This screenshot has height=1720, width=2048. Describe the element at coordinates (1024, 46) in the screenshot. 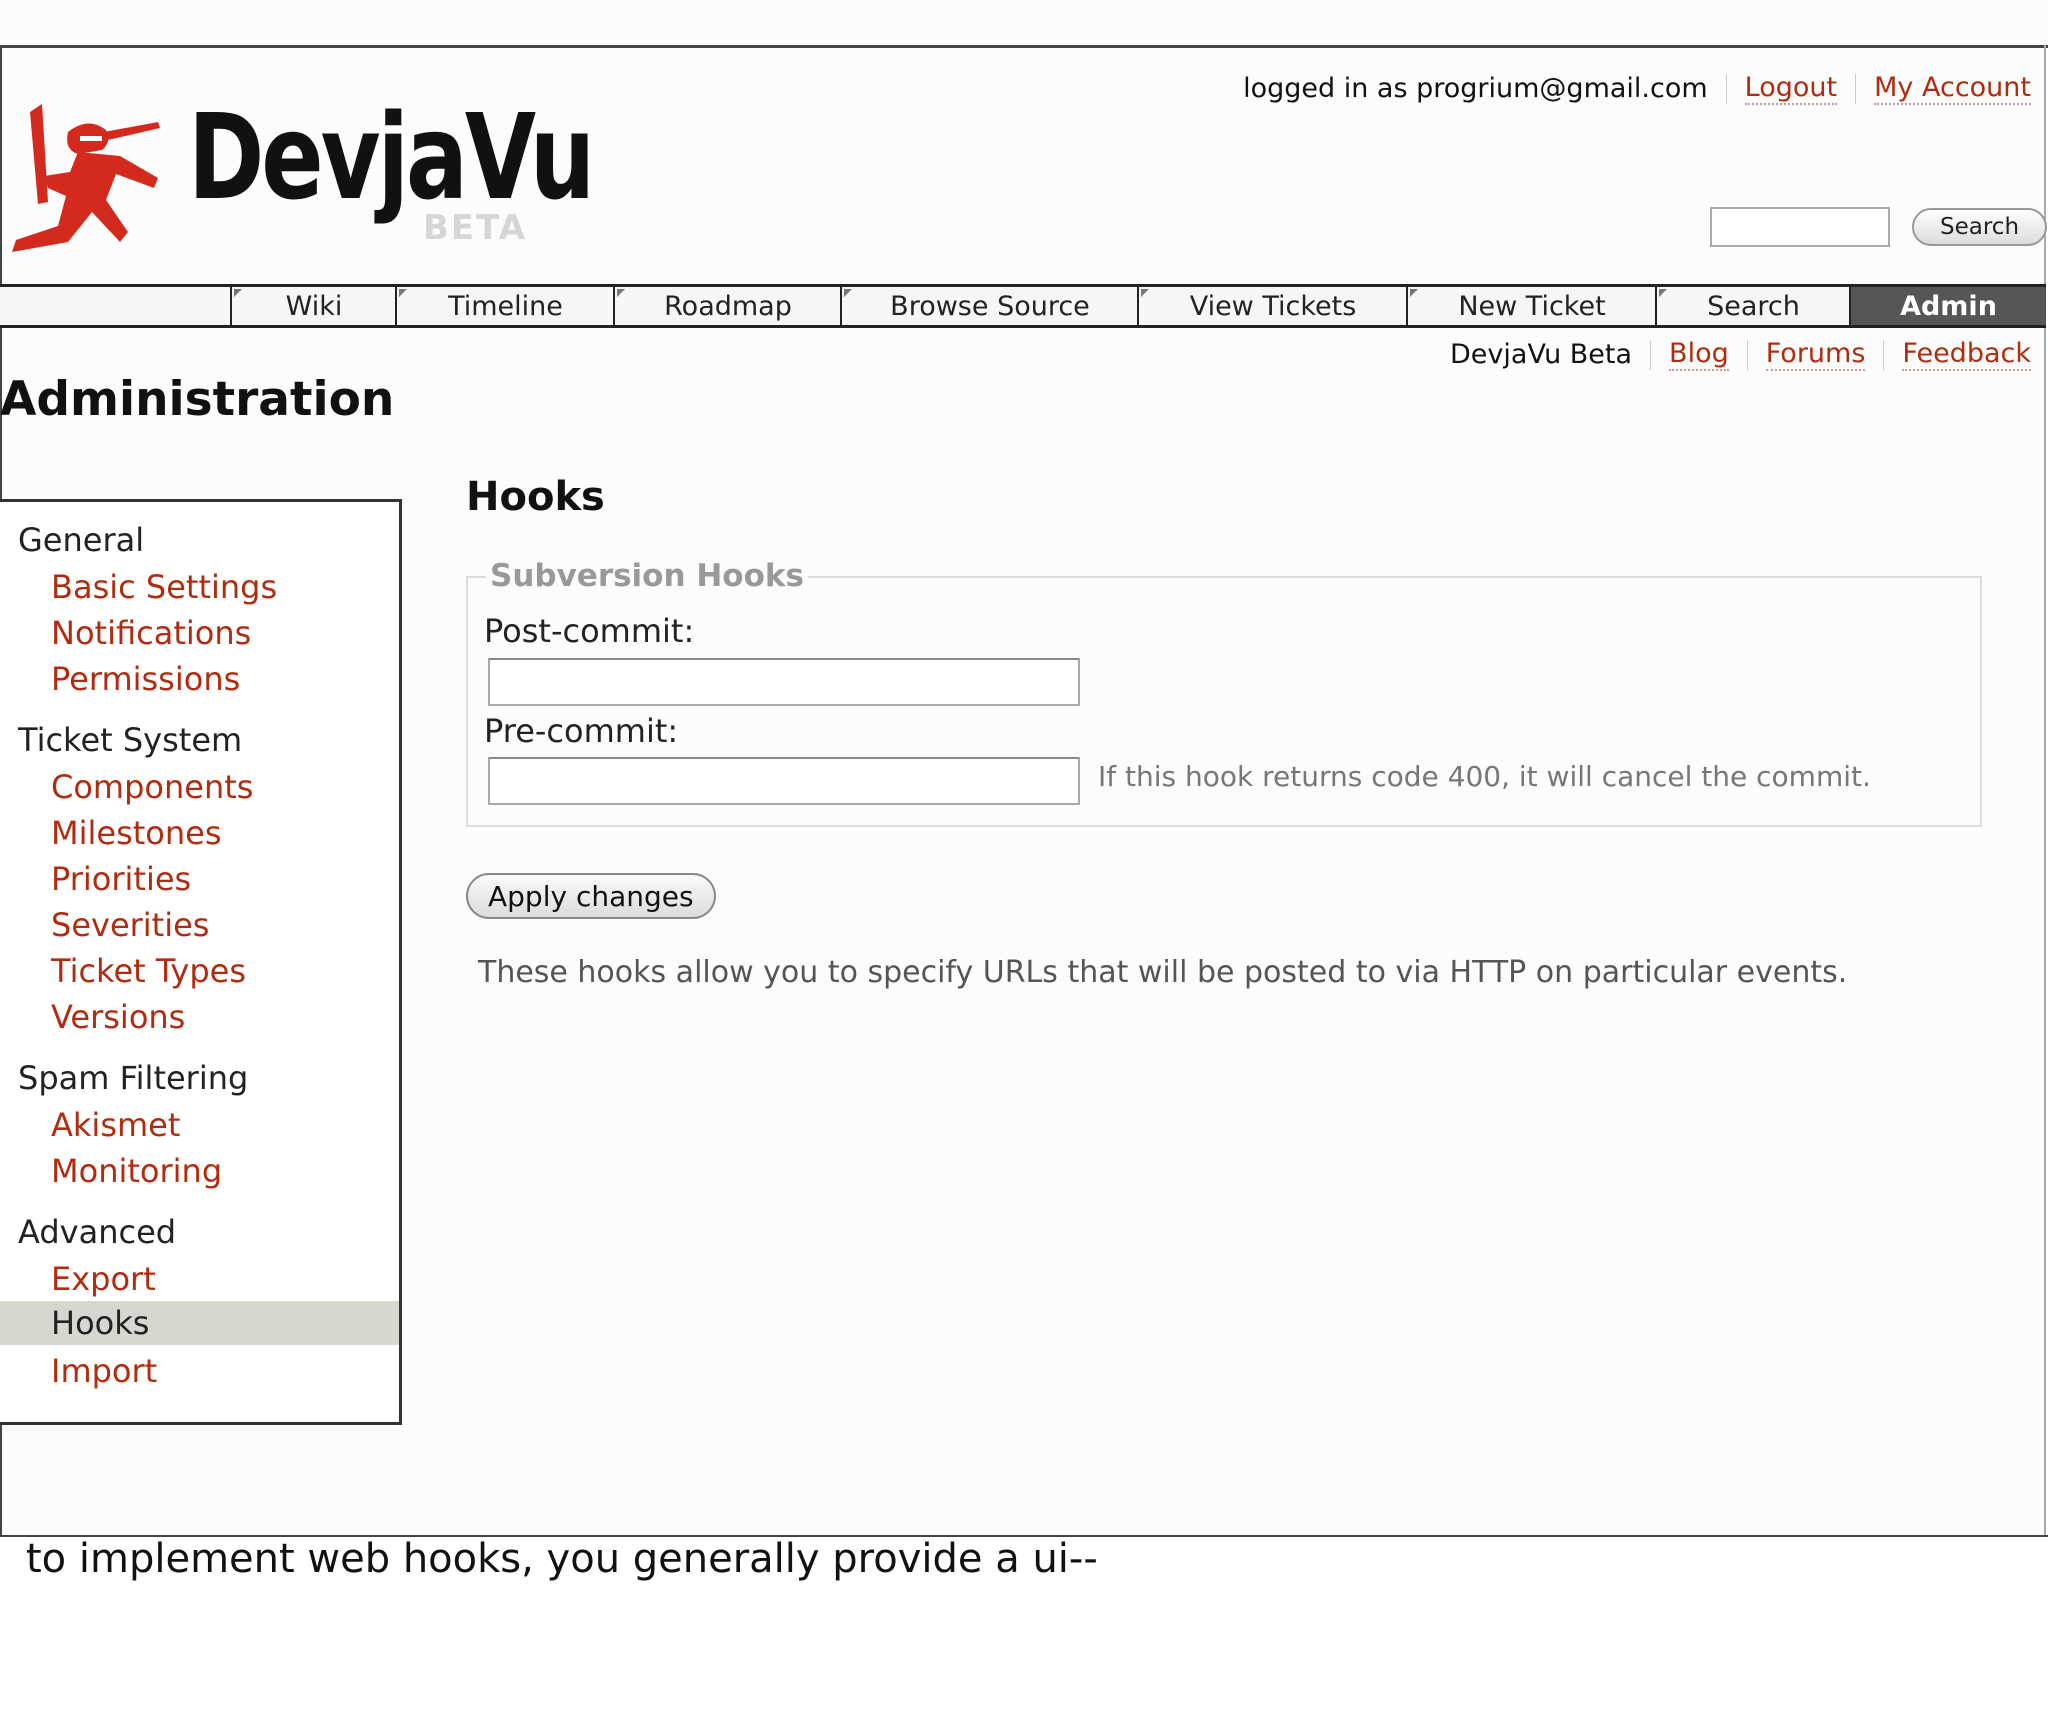

I see `frame-border-top` at that location.